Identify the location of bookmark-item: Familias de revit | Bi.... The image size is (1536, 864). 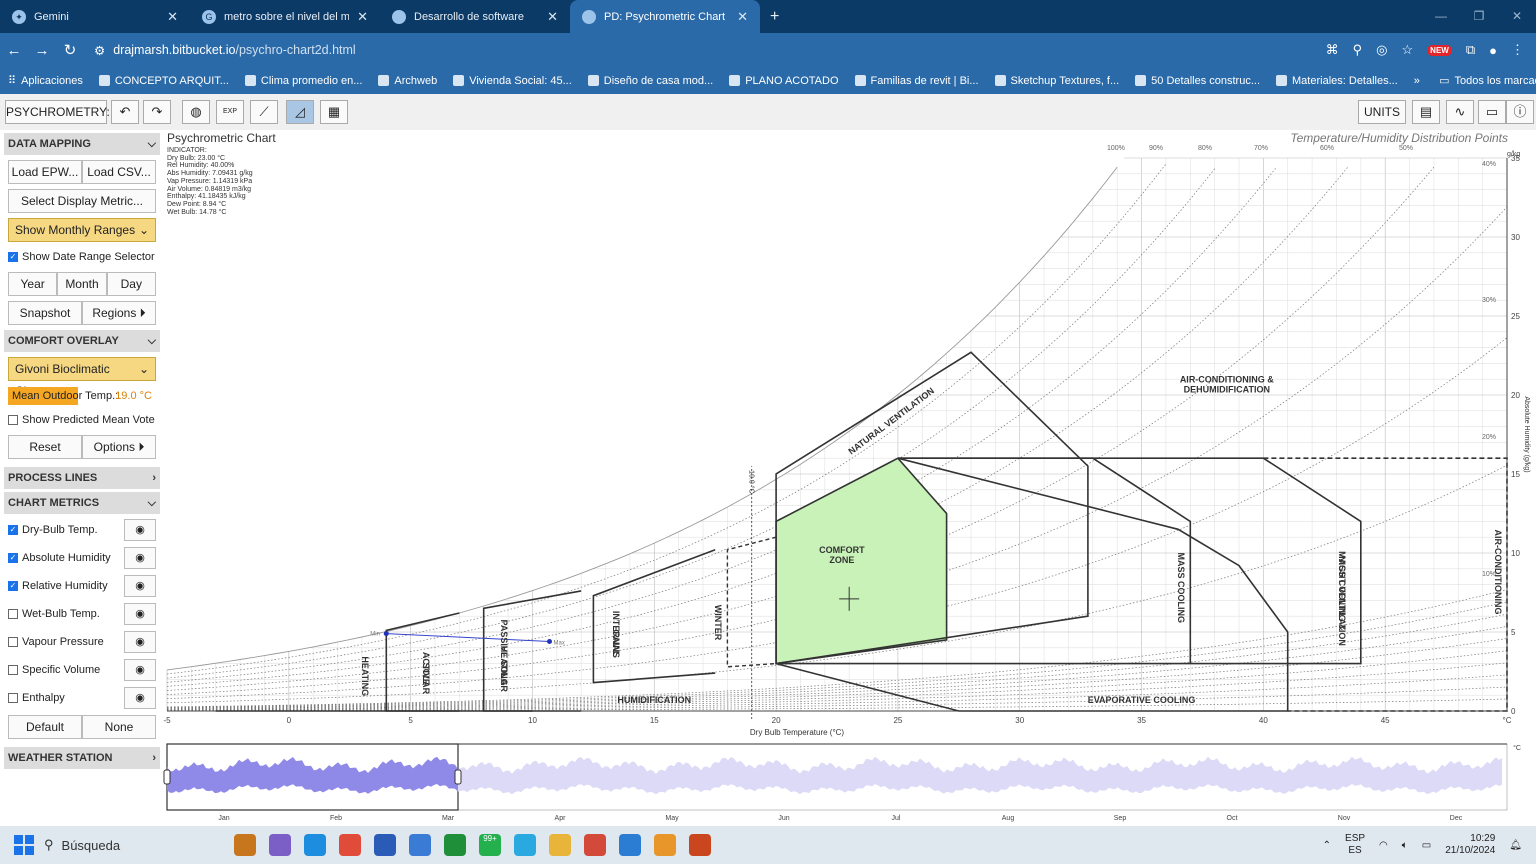
(916, 81).